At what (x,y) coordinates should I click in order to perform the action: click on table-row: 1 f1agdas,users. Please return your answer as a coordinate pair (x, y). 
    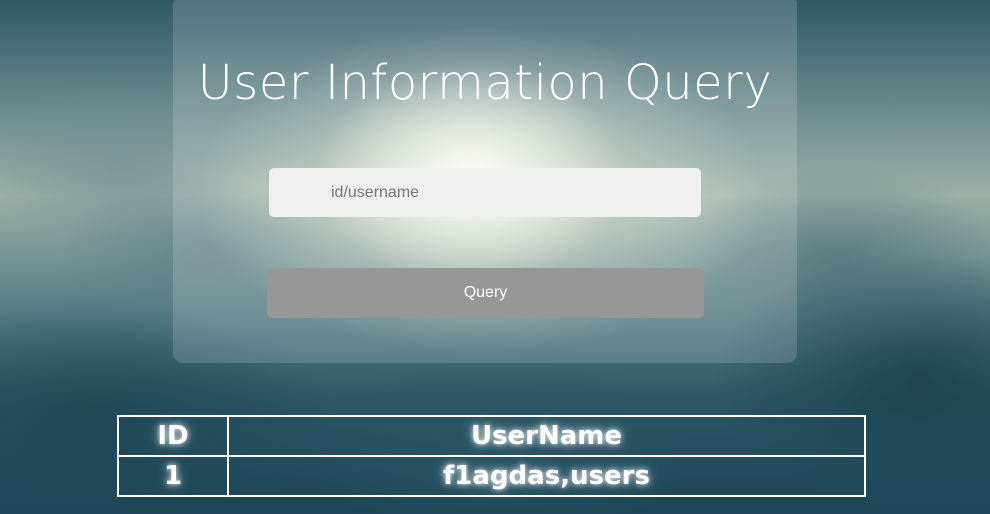
    Looking at the image, I should click on (491, 476).